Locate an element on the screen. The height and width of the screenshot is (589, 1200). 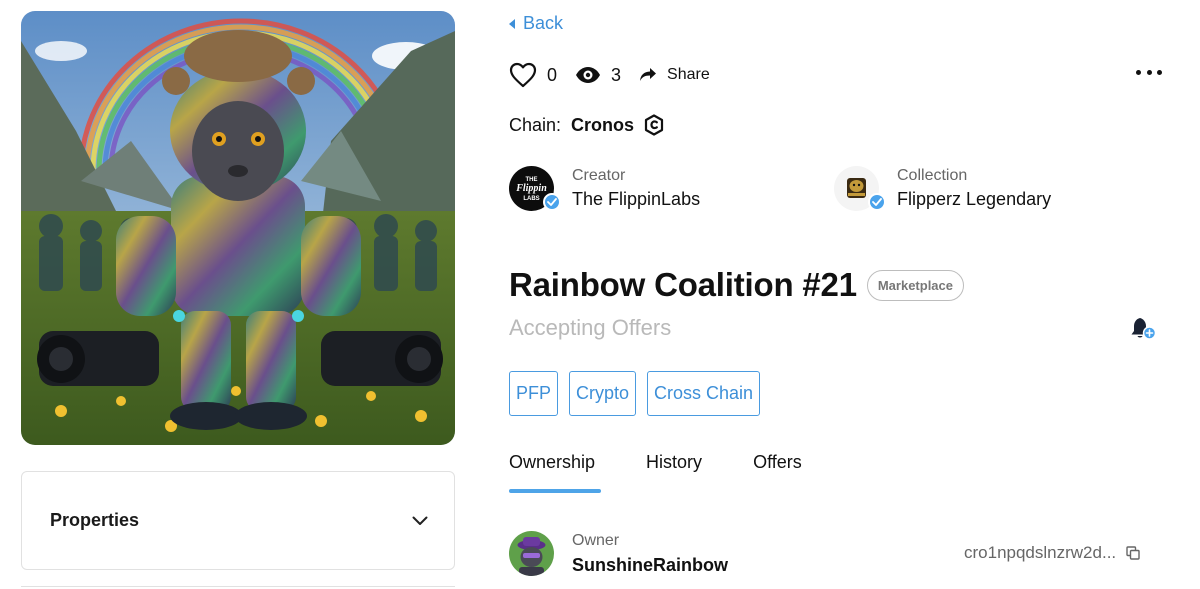
owner-avatar-image is located at coordinates (531, 553).